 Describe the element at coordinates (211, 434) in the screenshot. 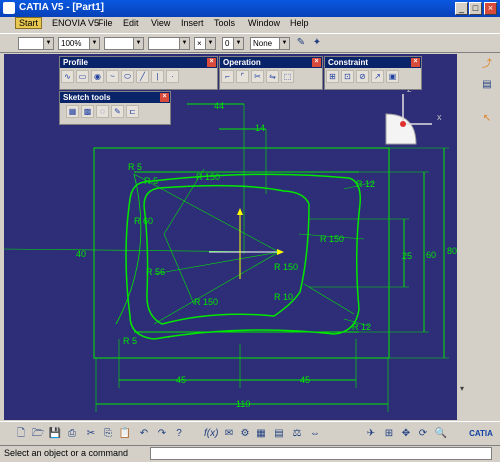

I see `formula-icon: f(x)` at that location.